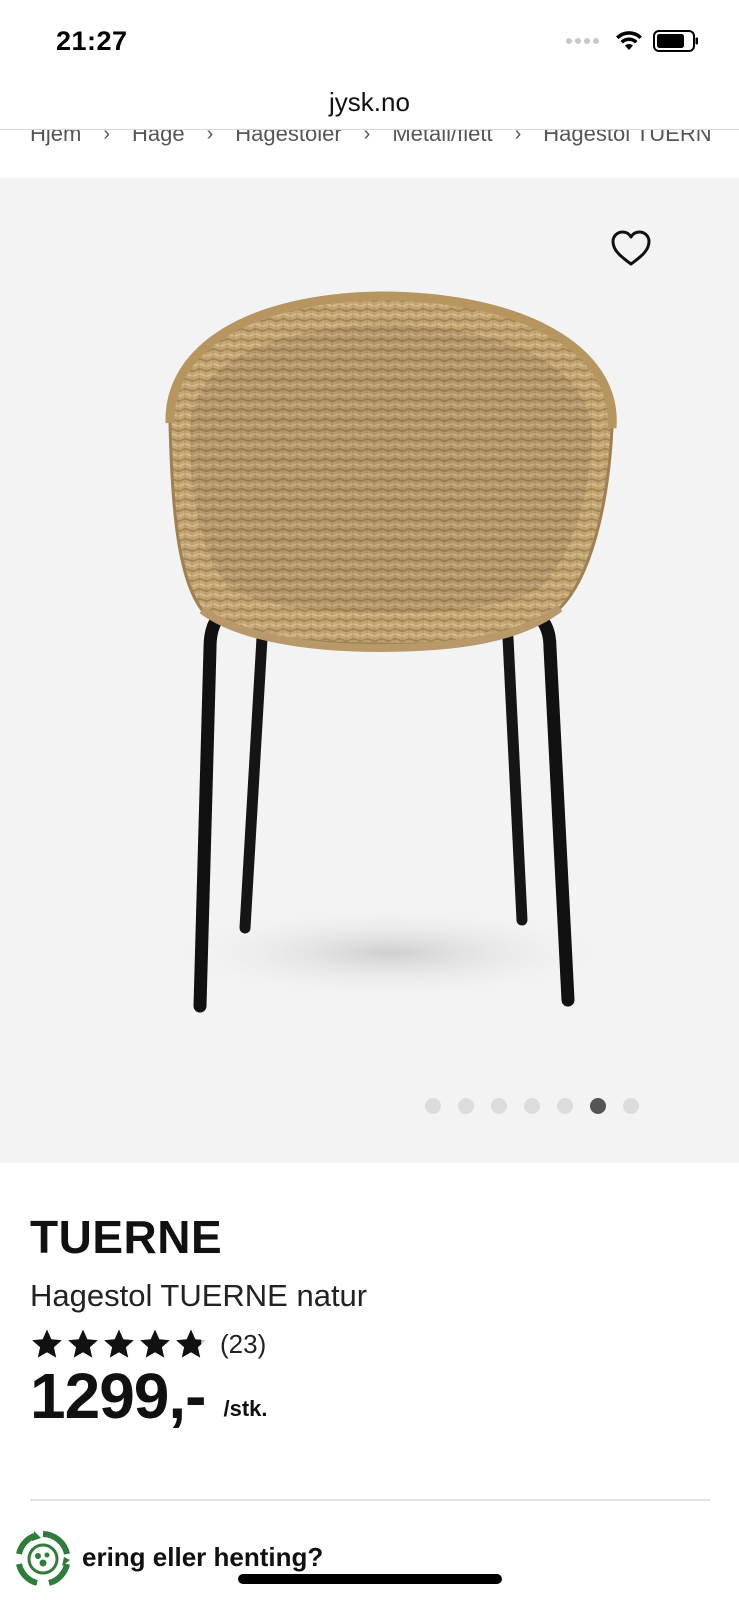 The image size is (739, 1600). I want to click on delivery-question: ering eller henting?, so click(202, 1557).